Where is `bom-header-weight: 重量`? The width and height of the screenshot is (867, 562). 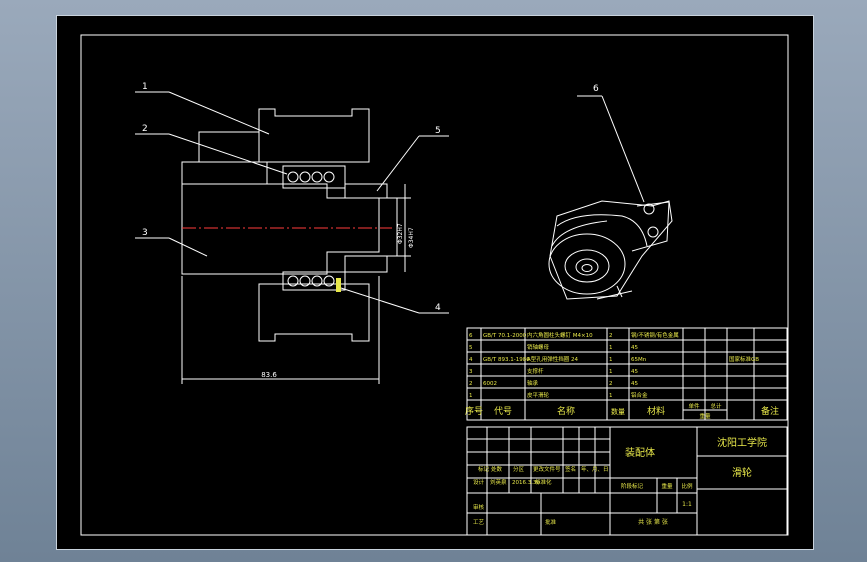
bom-header-weight: 重量 is located at coordinates (705, 416).